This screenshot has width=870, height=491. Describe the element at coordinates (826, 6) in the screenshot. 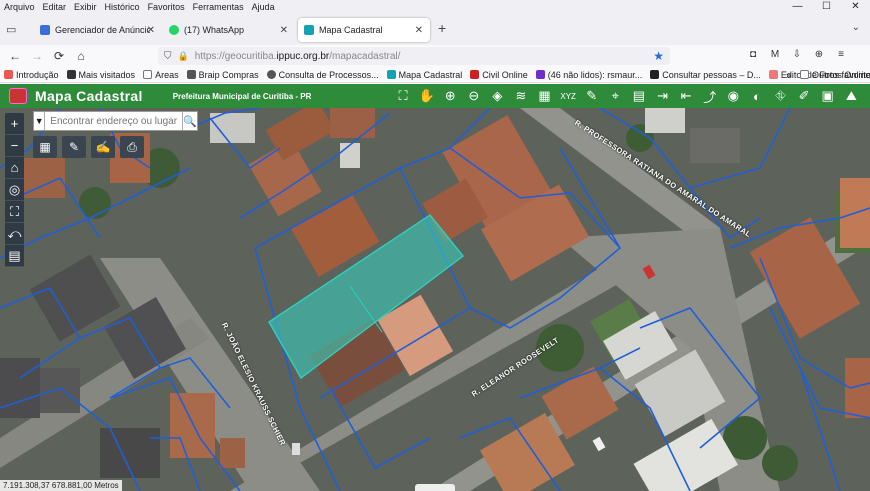

I see `maximize-button: ☐` at that location.